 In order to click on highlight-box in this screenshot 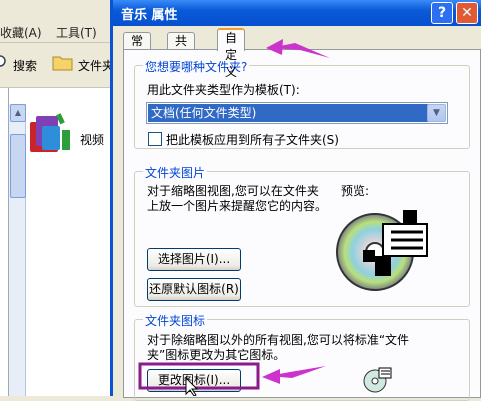, I will do `click(199, 376)`.